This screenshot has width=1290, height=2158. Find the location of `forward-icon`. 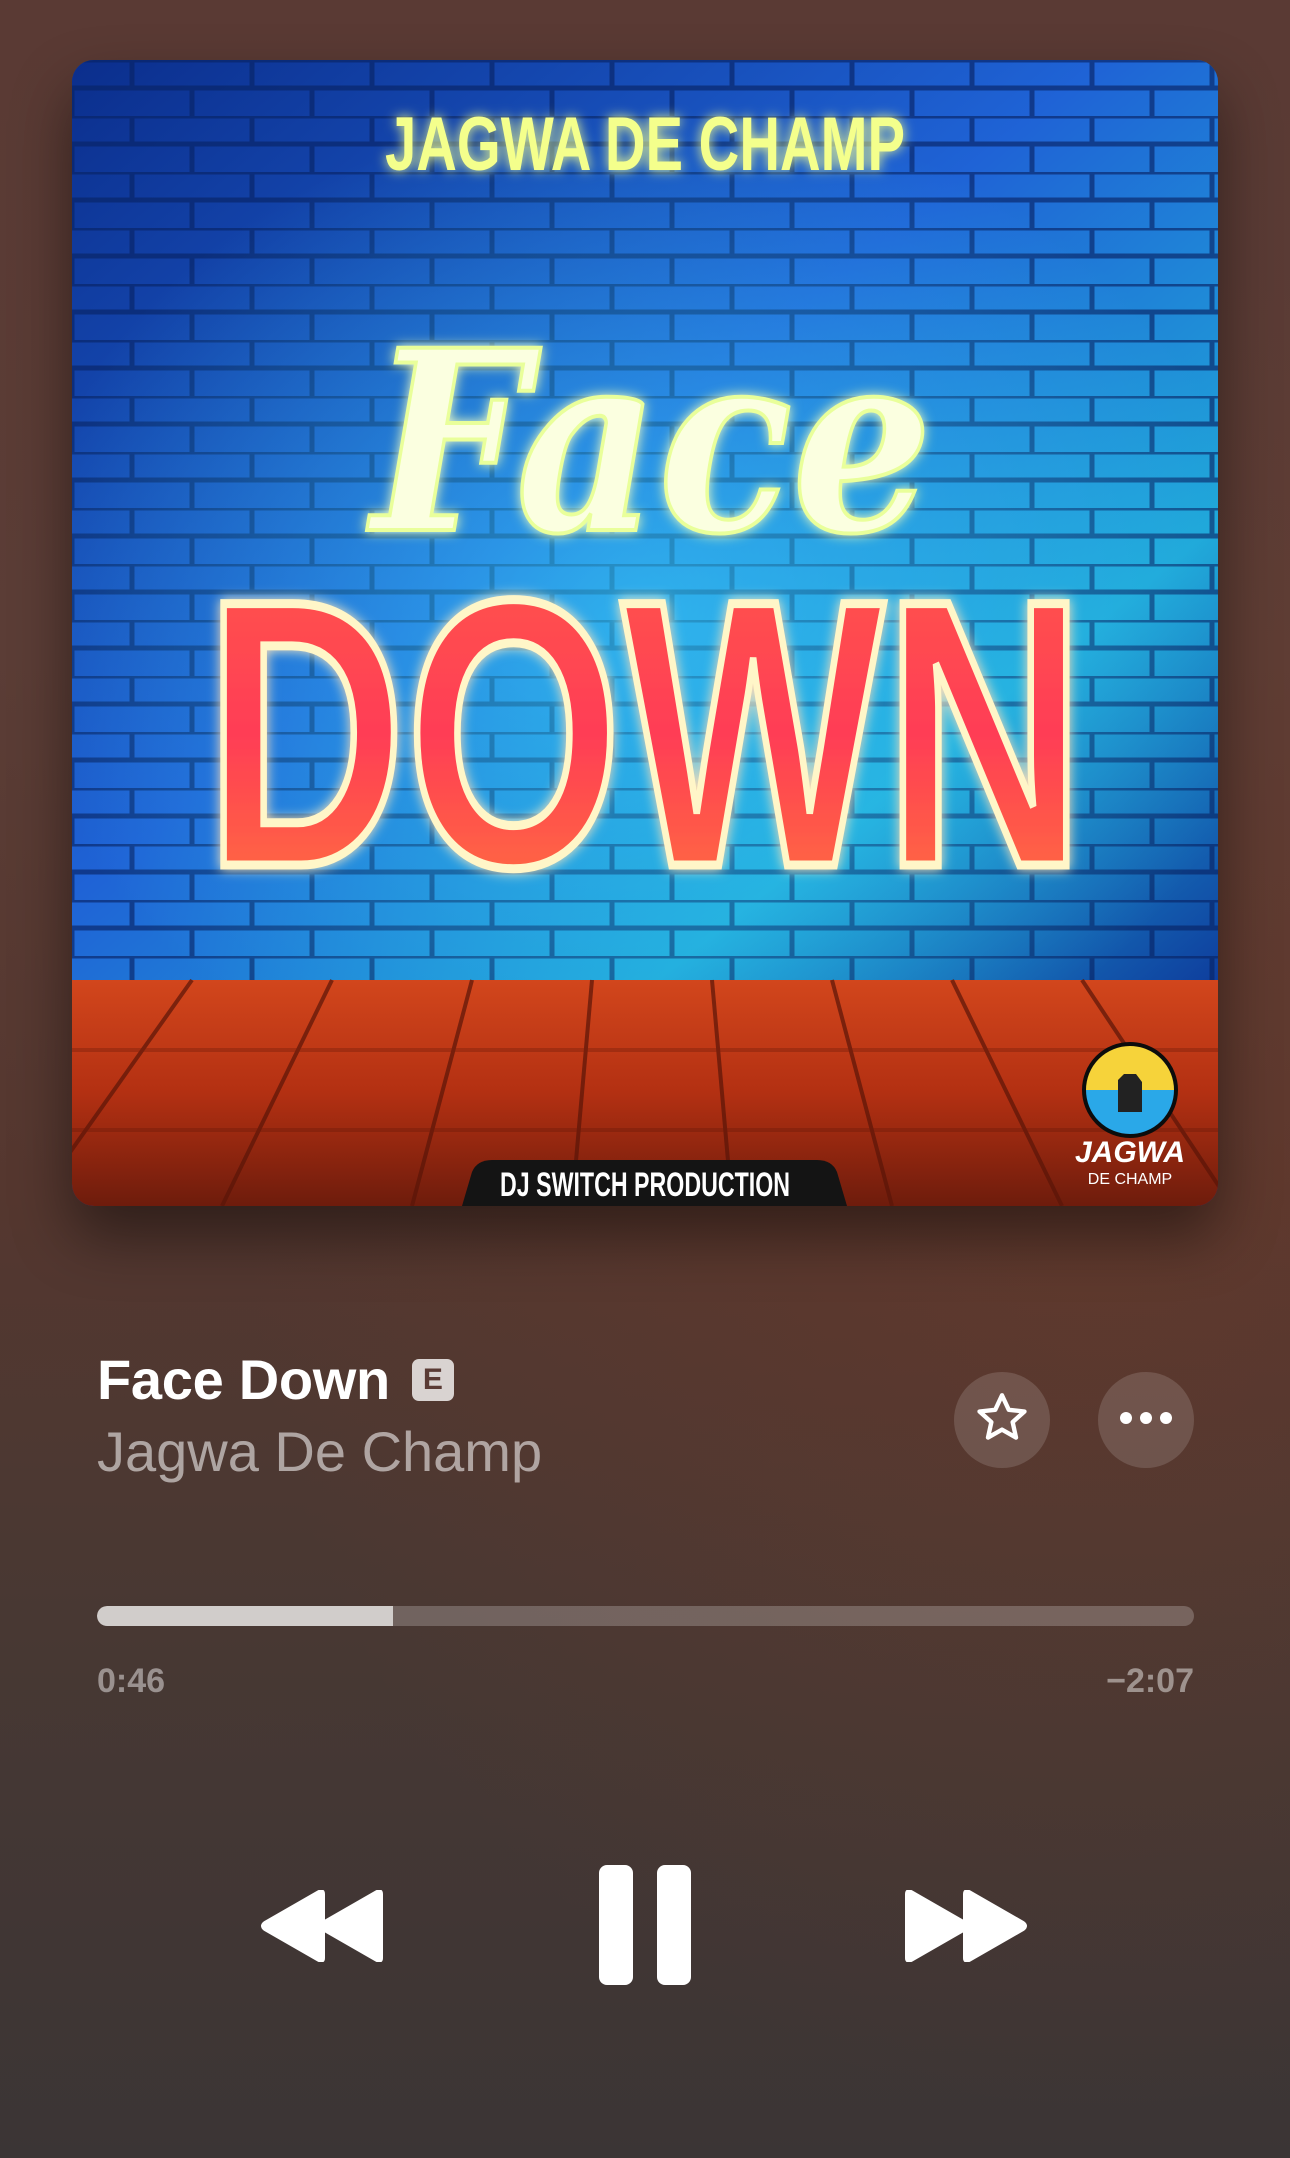

forward-icon is located at coordinates (965, 1927).